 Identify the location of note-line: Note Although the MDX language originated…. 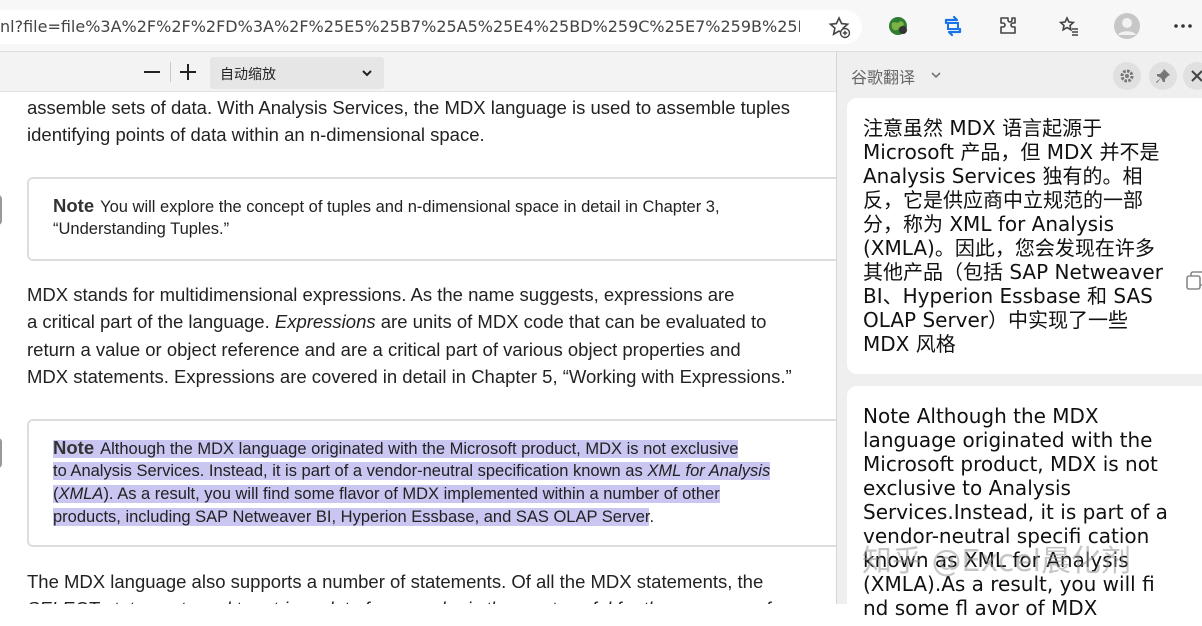
(396, 448).